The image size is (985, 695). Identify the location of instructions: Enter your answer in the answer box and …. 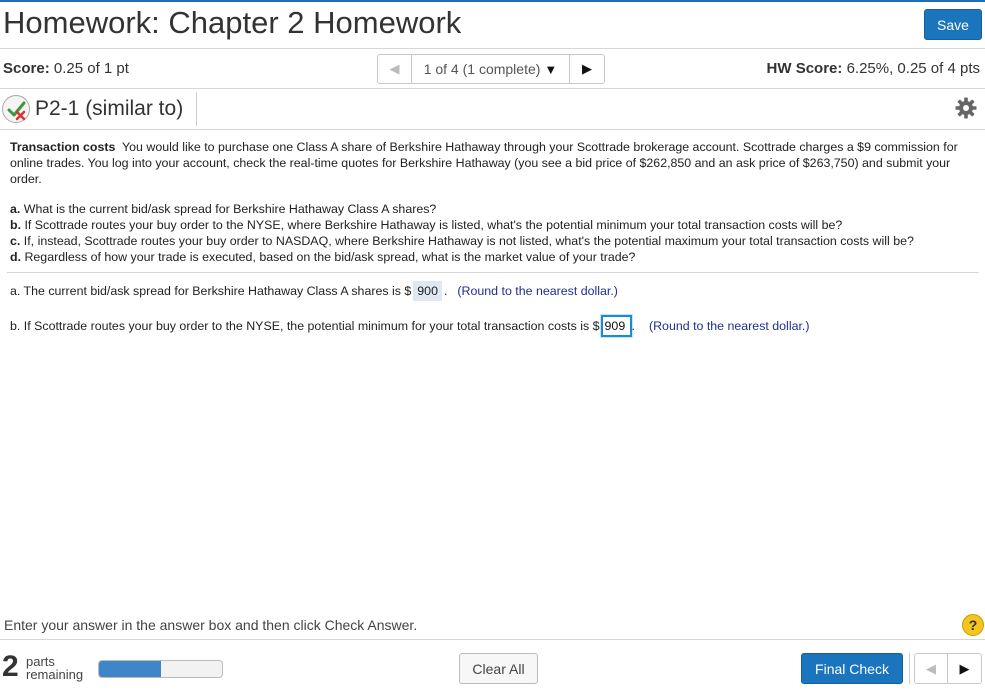
(211, 625).